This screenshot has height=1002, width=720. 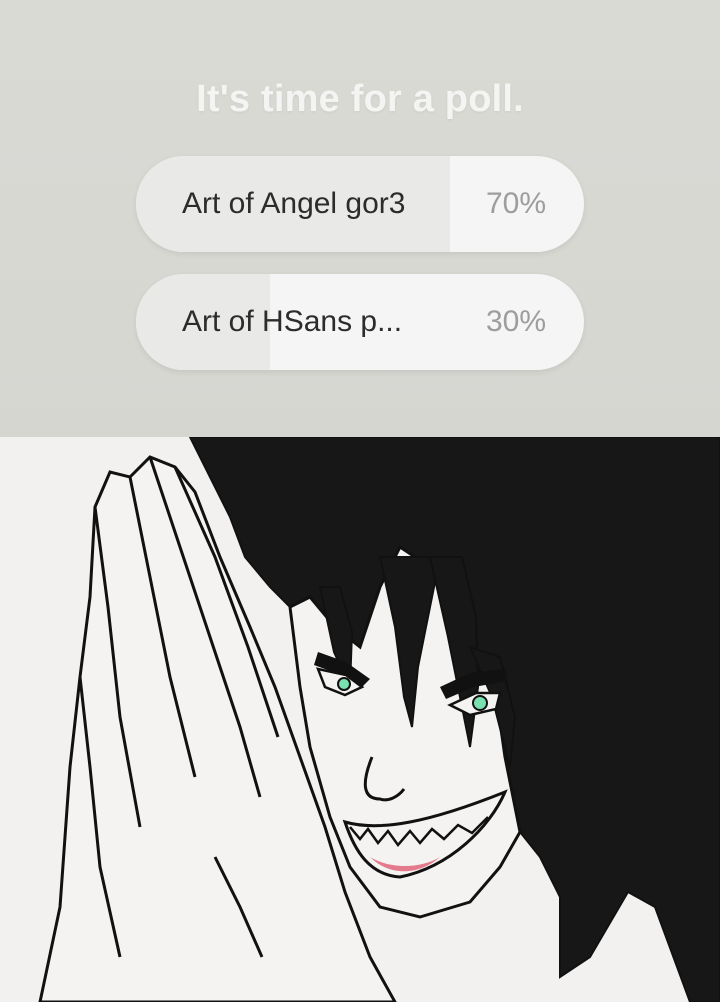 I want to click on left-eye-iris, so click(x=344, y=684).